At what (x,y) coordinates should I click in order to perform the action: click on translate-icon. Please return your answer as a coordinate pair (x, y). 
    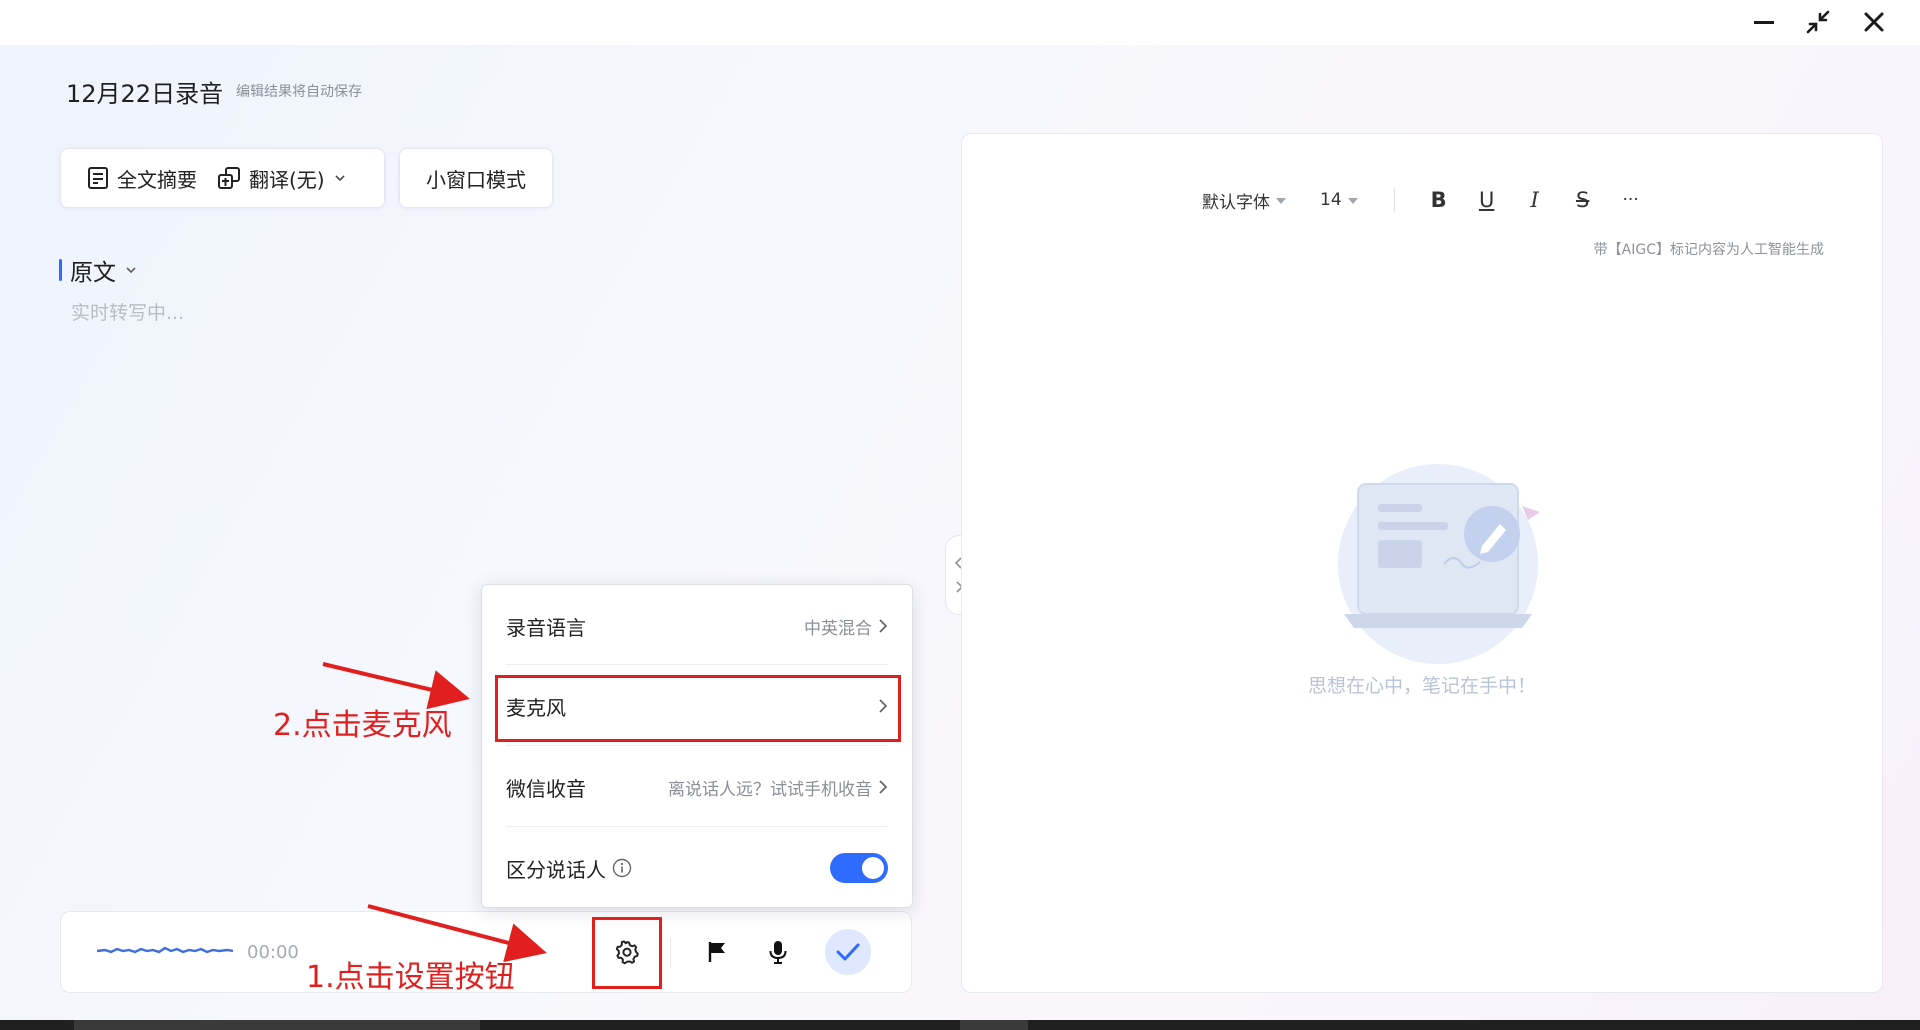
    Looking at the image, I should click on (229, 178).